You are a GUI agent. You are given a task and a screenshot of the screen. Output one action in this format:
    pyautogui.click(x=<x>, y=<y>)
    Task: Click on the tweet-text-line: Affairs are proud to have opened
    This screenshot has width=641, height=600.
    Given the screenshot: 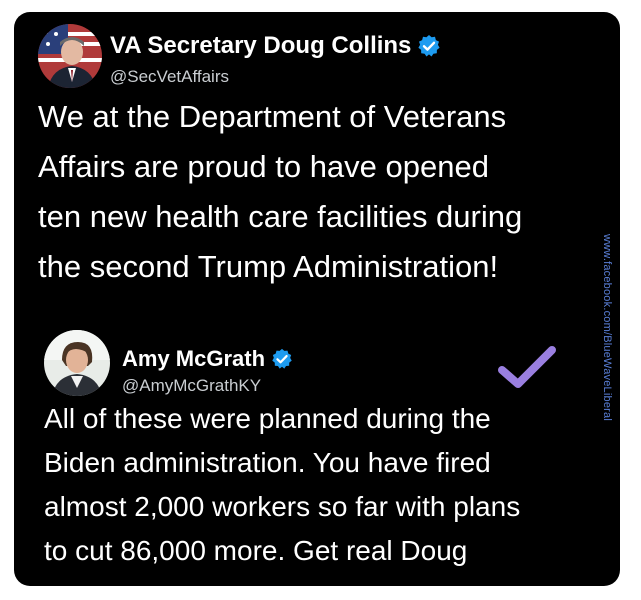 What is the action you would take?
    pyautogui.click(x=263, y=166)
    